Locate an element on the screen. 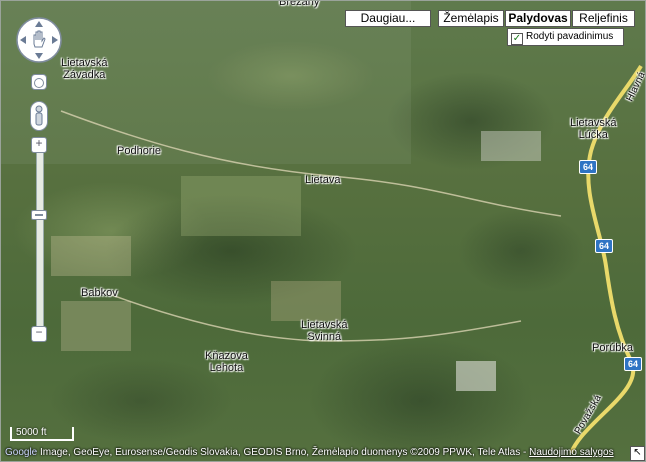 This screenshot has height=462, width=646. scale-bar: 5000 ft is located at coordinates (42, 434).